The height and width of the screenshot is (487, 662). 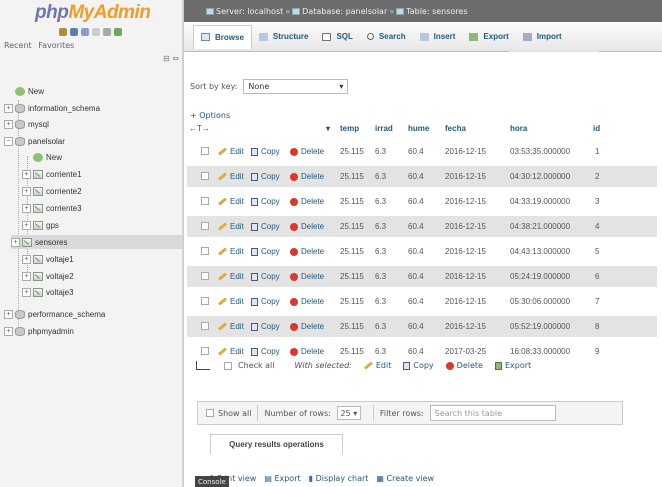 I want to click on cell-id: 5, so click(x=597, y=251).